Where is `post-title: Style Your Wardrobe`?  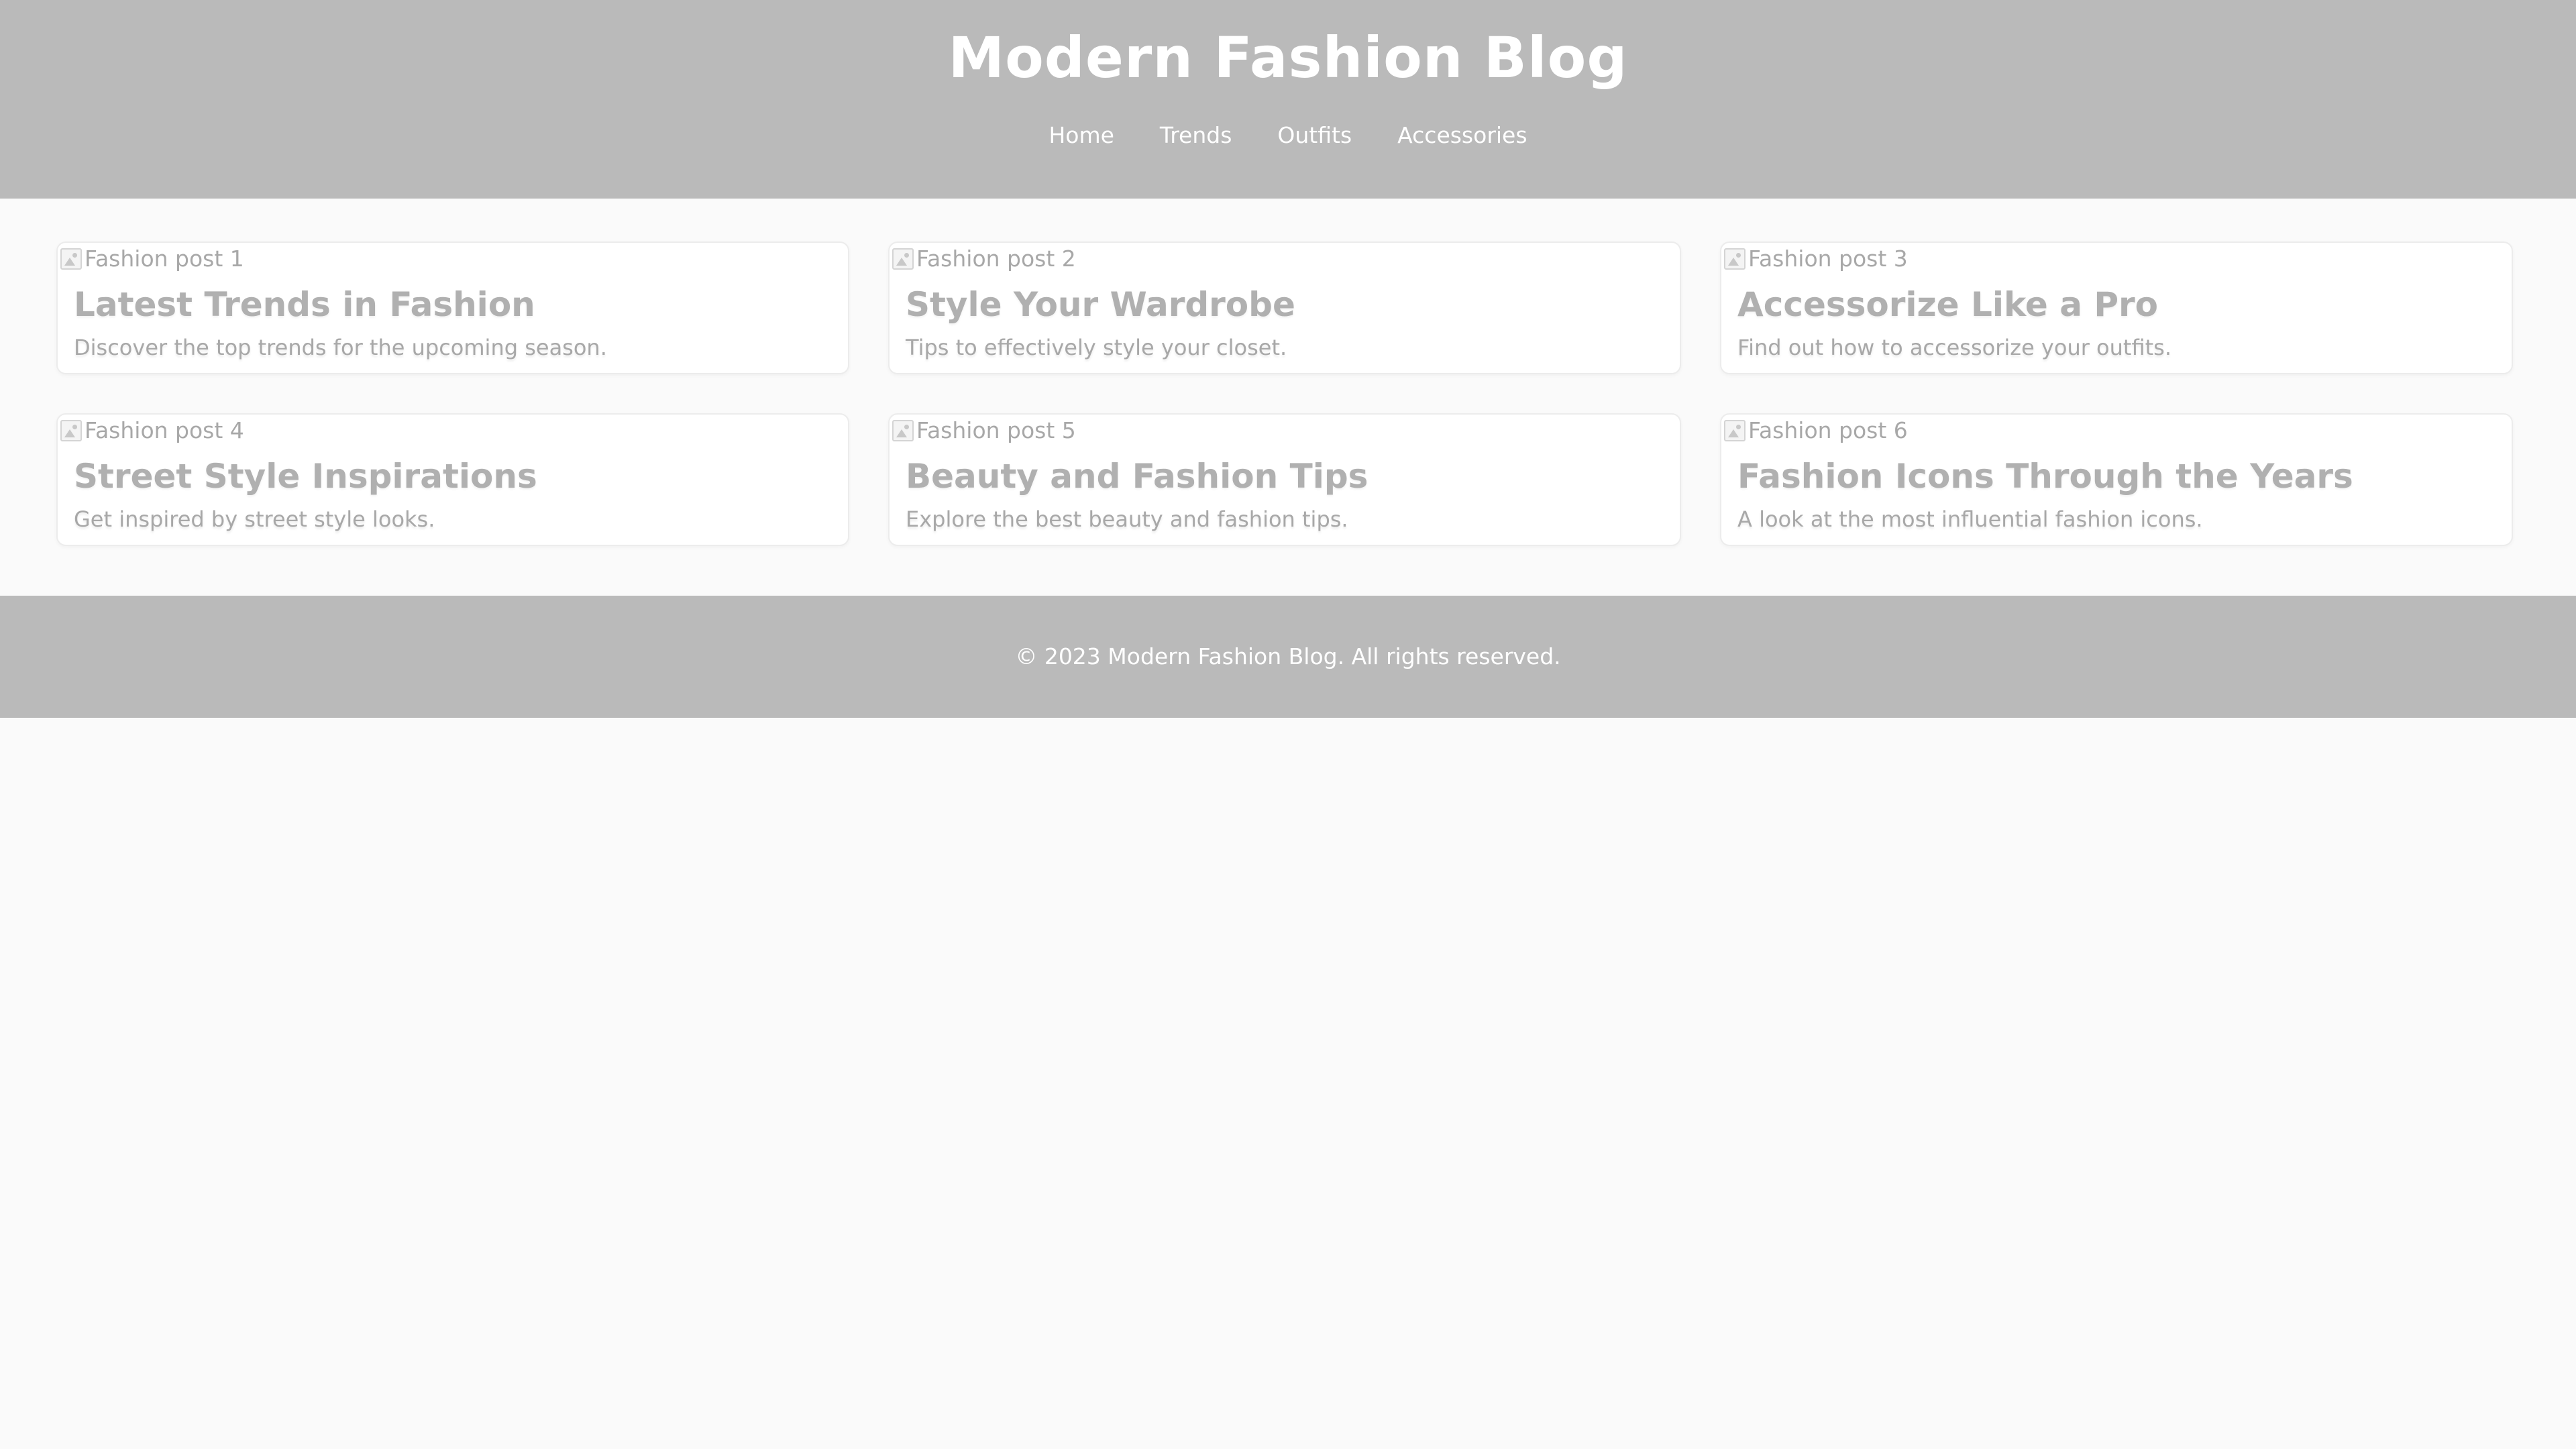
post-title: Style Your Wardrobe is located at coordinates (1100, 304).